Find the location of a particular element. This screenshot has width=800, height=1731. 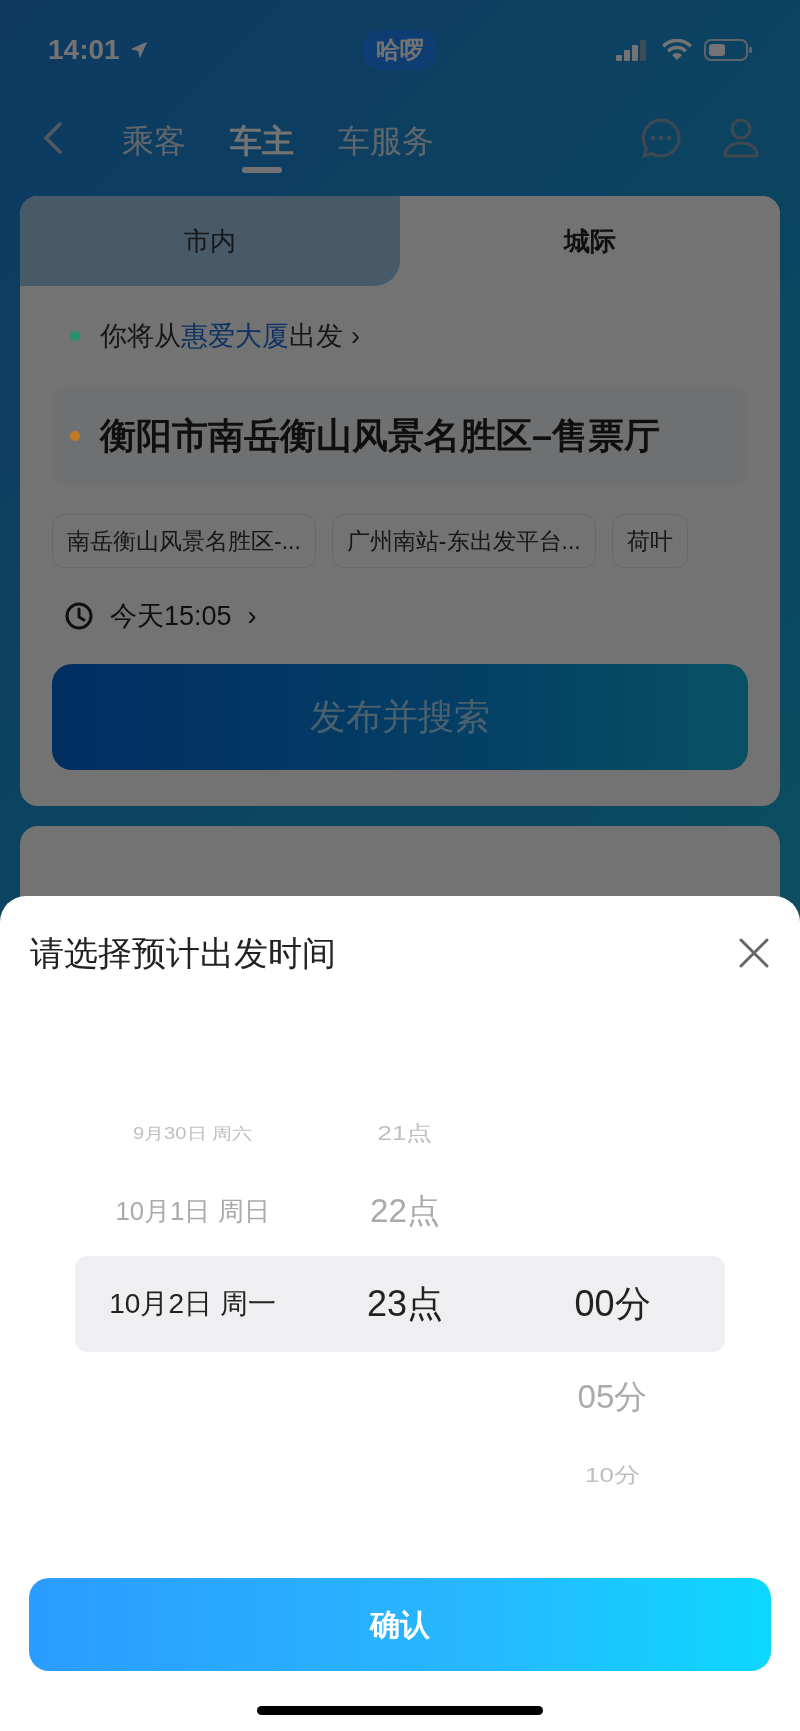

nav-tab: 车服务 is located at coordinates (386, 138).